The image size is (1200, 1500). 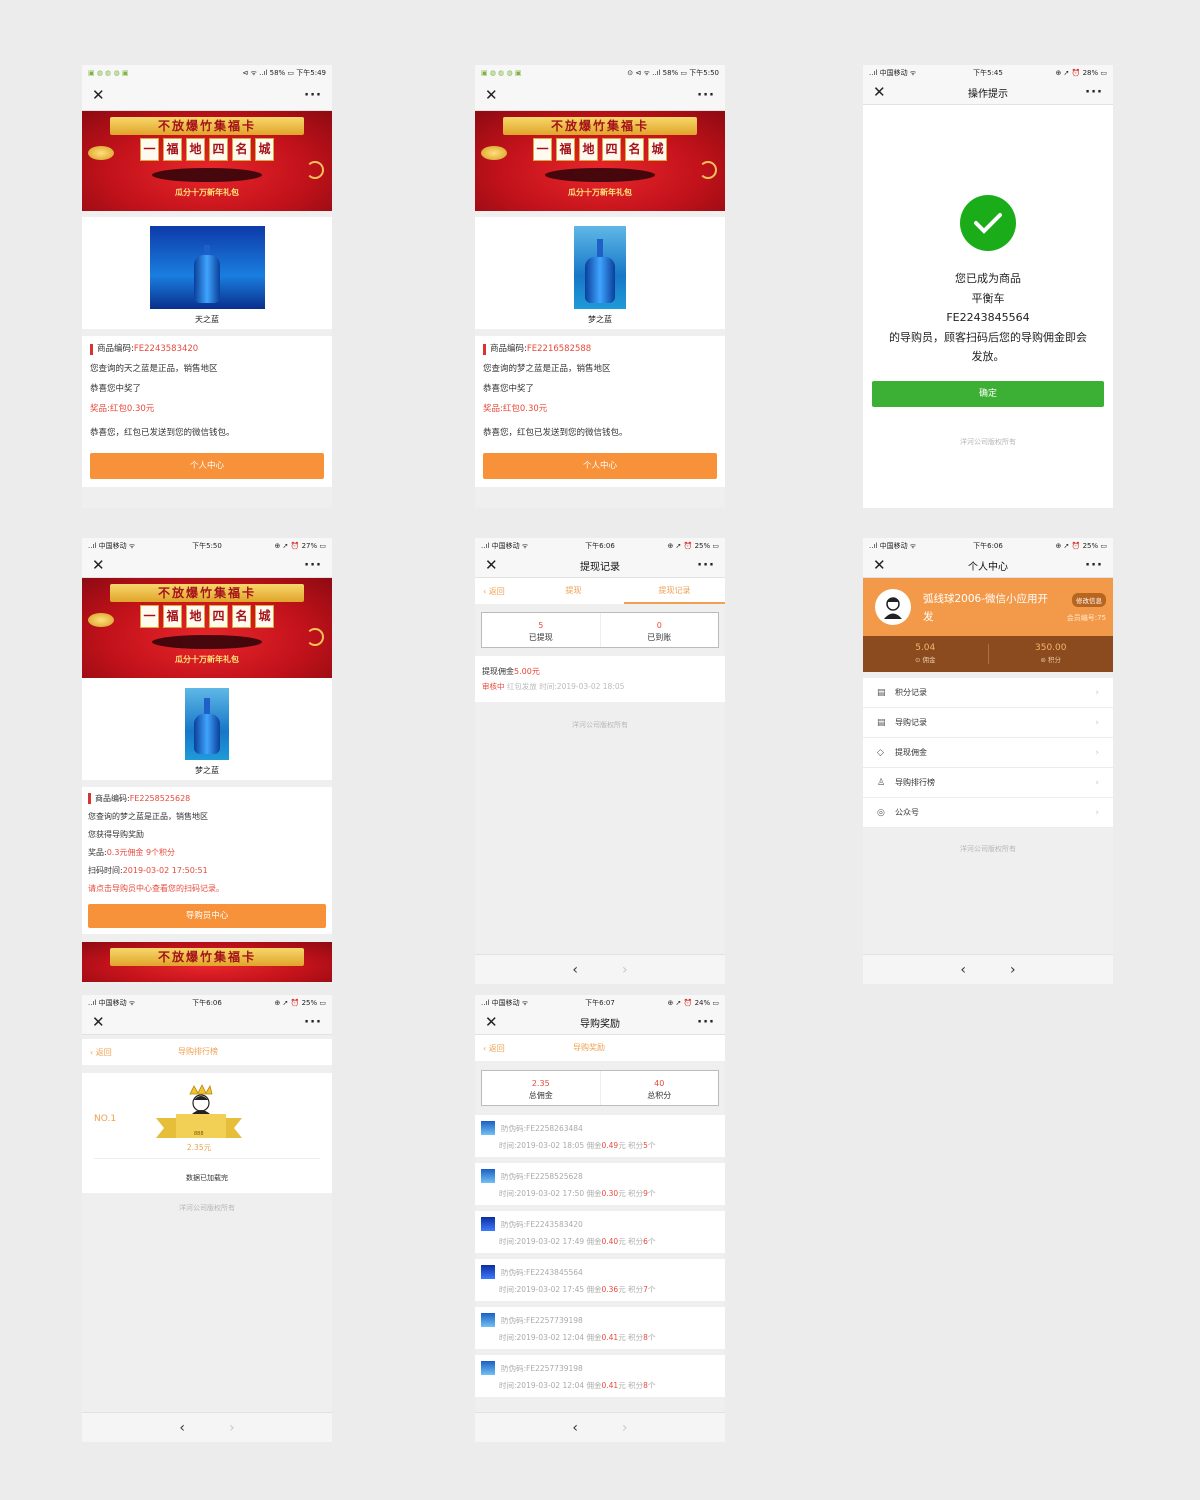 I want to click on wallet-text: 恭喜您，红包已发送到您的微信钱包。, so click(x=162, y=433).